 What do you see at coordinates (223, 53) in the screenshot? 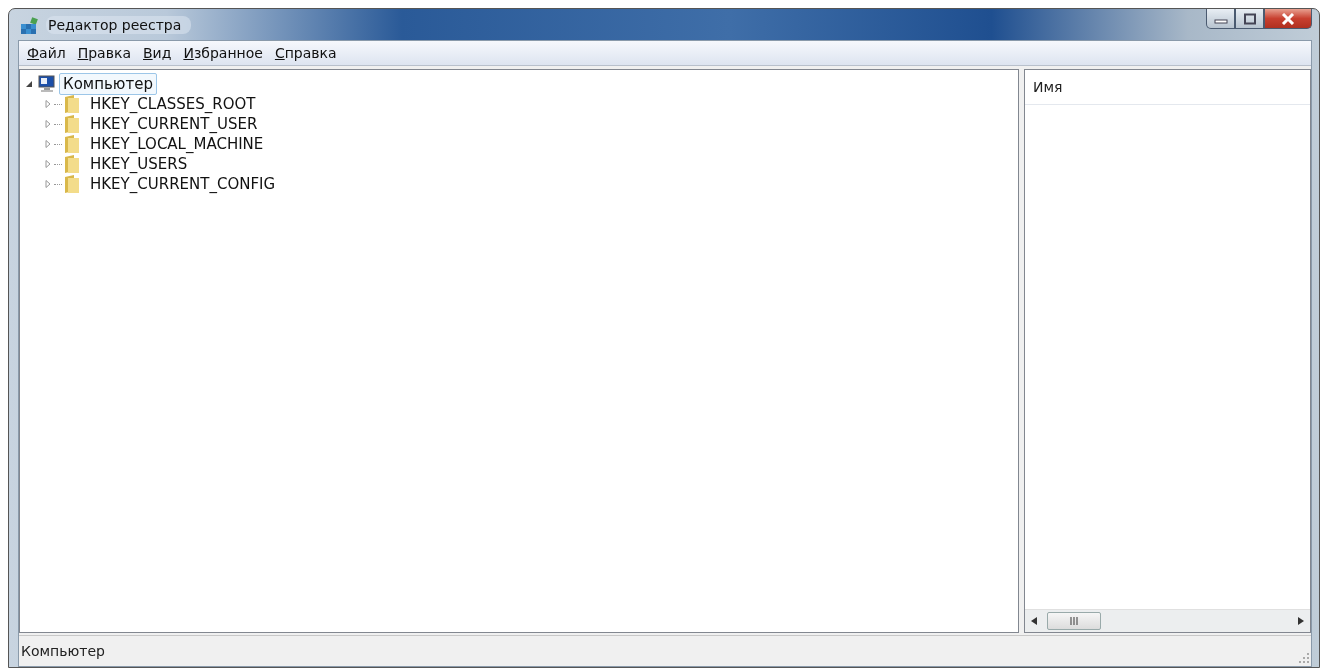
I see `menu-item: Избранное` at bounding box center [223, 53].